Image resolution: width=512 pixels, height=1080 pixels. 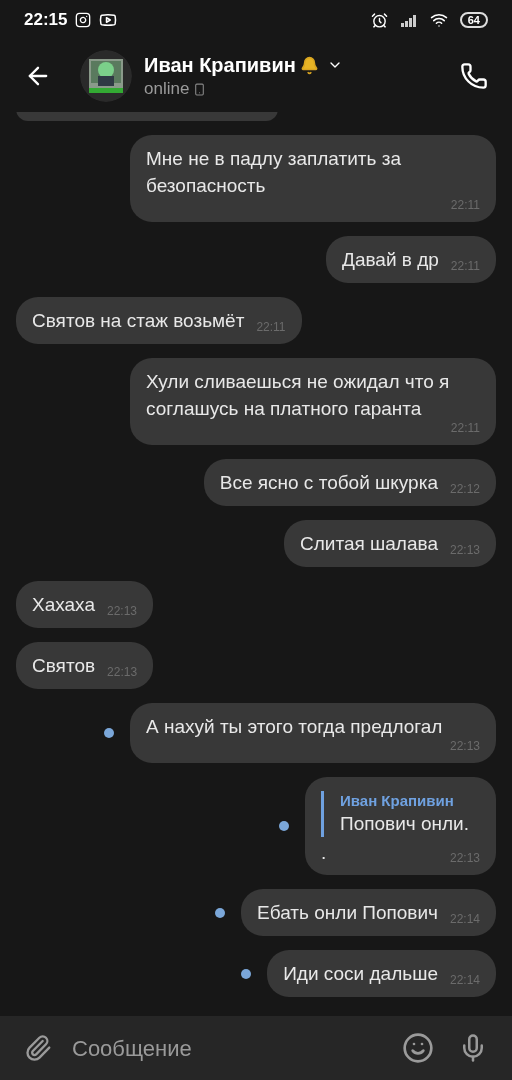 What do you see at coordinates (360, 974) in the screenshot?
I see `message-text: Иди соси дальше` at bounding box center [360, 974].